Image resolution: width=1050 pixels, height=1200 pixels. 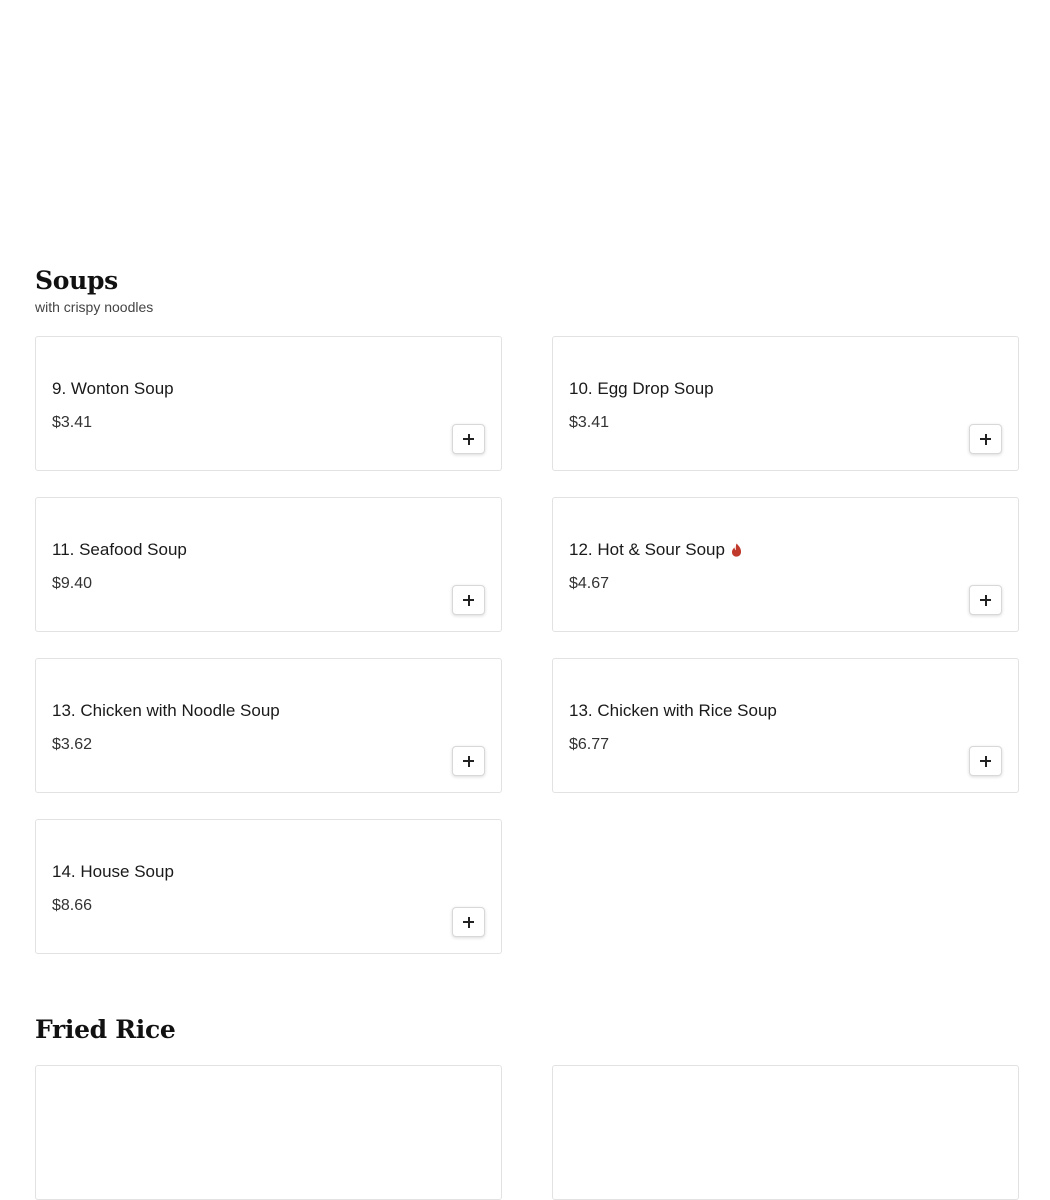 I want to click on menu-item-name-text: 11. Seafood Soup, so click(x=119, y=549).